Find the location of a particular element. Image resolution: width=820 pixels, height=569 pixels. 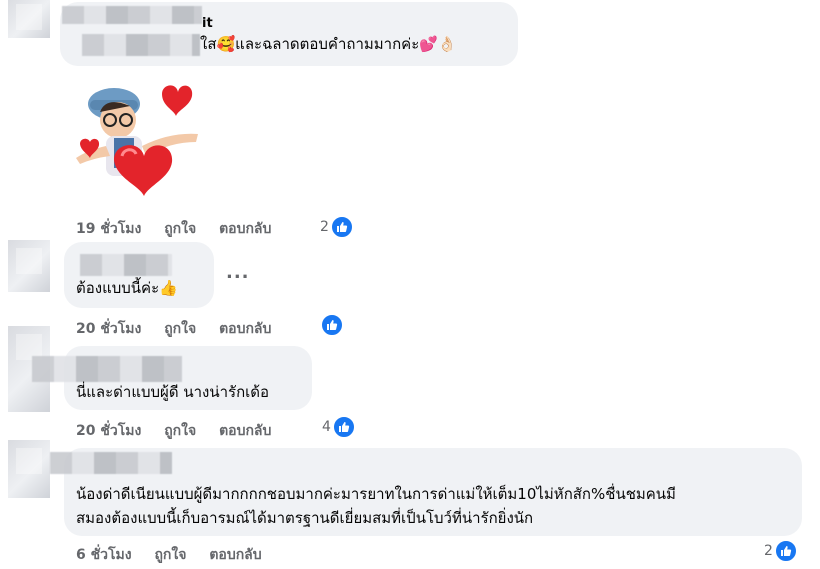

comment-bubble: it ใส🥰และฉลาดตอบคำถามมากค่ะ💕👌🏻 is located at coordinates (289, 34).